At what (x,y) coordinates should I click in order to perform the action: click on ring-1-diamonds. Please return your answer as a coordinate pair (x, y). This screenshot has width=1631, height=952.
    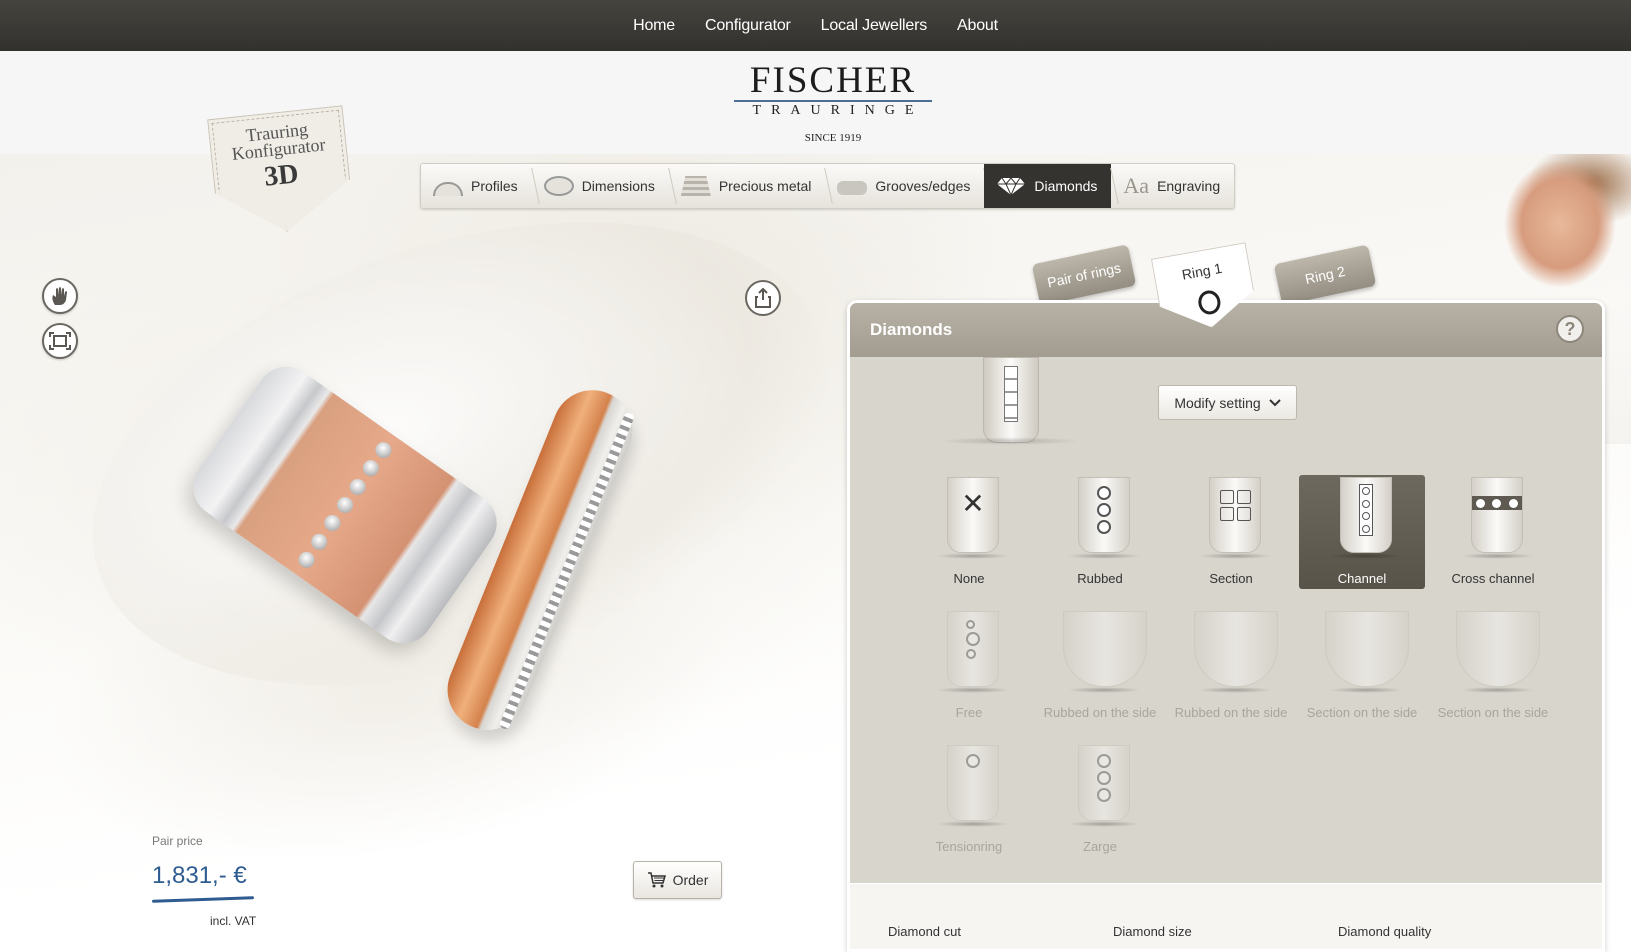
    Looking at the image, I should click on (345, 505).